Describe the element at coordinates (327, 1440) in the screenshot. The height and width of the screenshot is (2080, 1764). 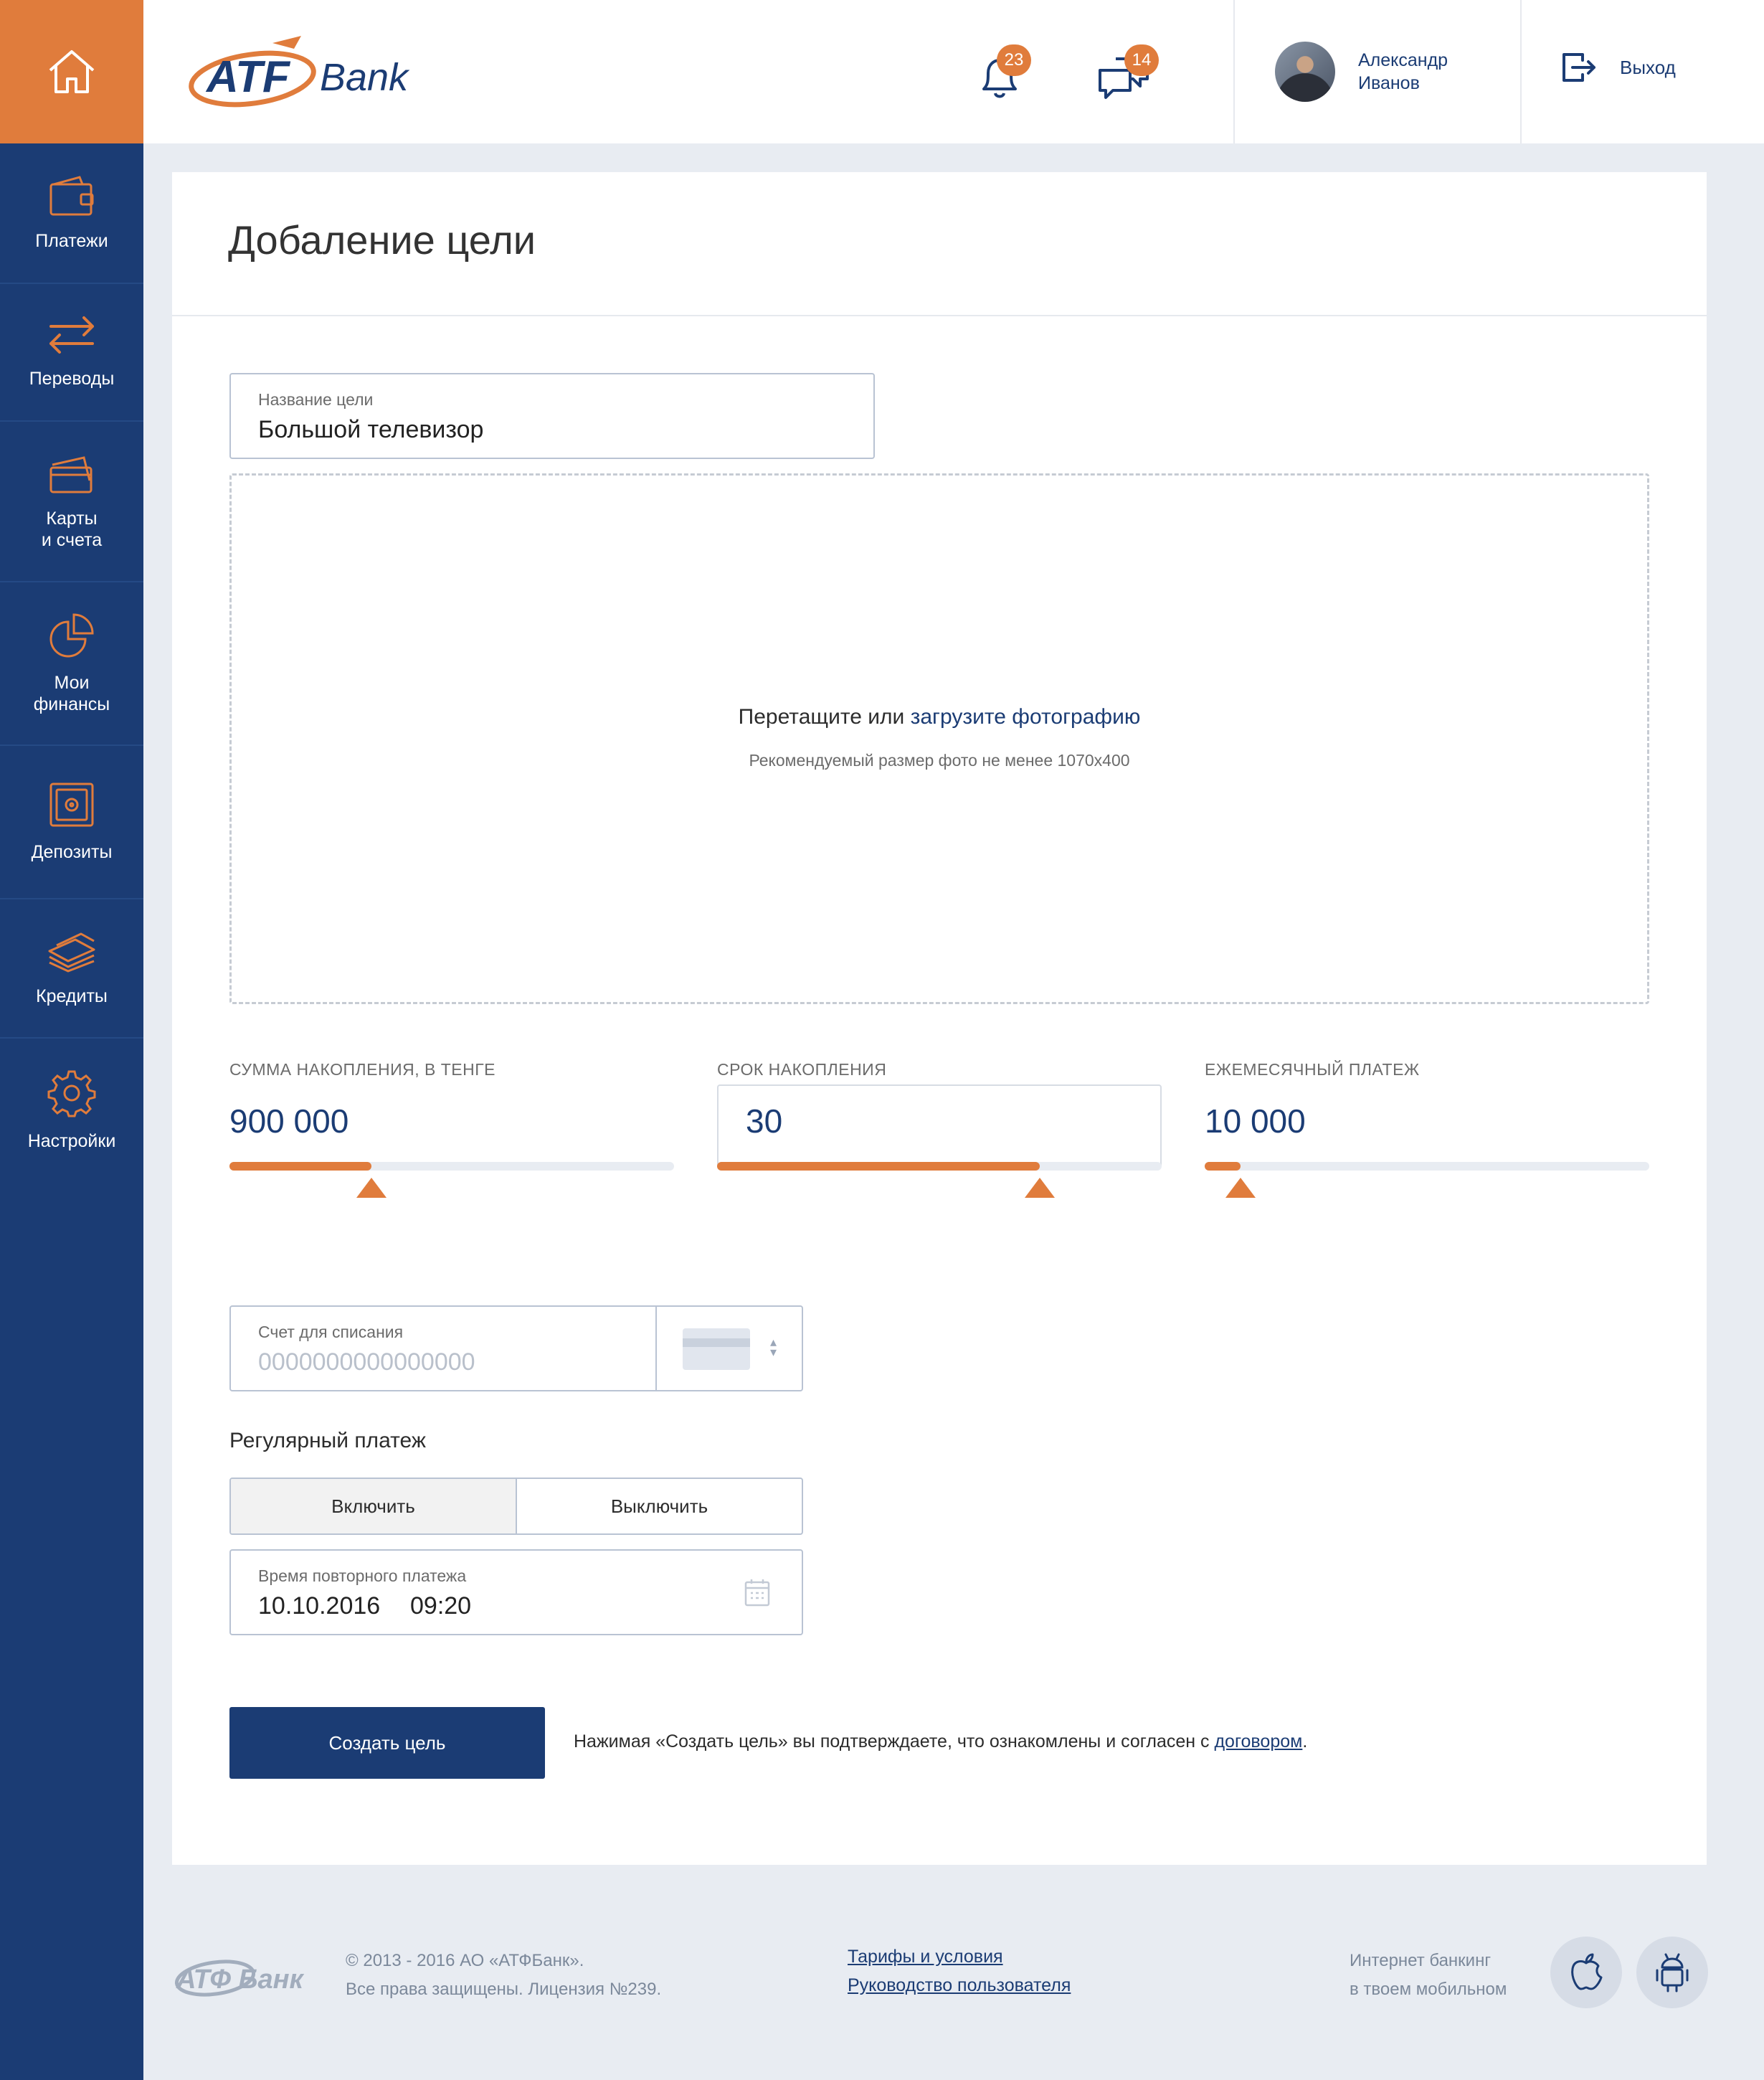
I see `regular-payment-title: Регулярный платеж` at that location.